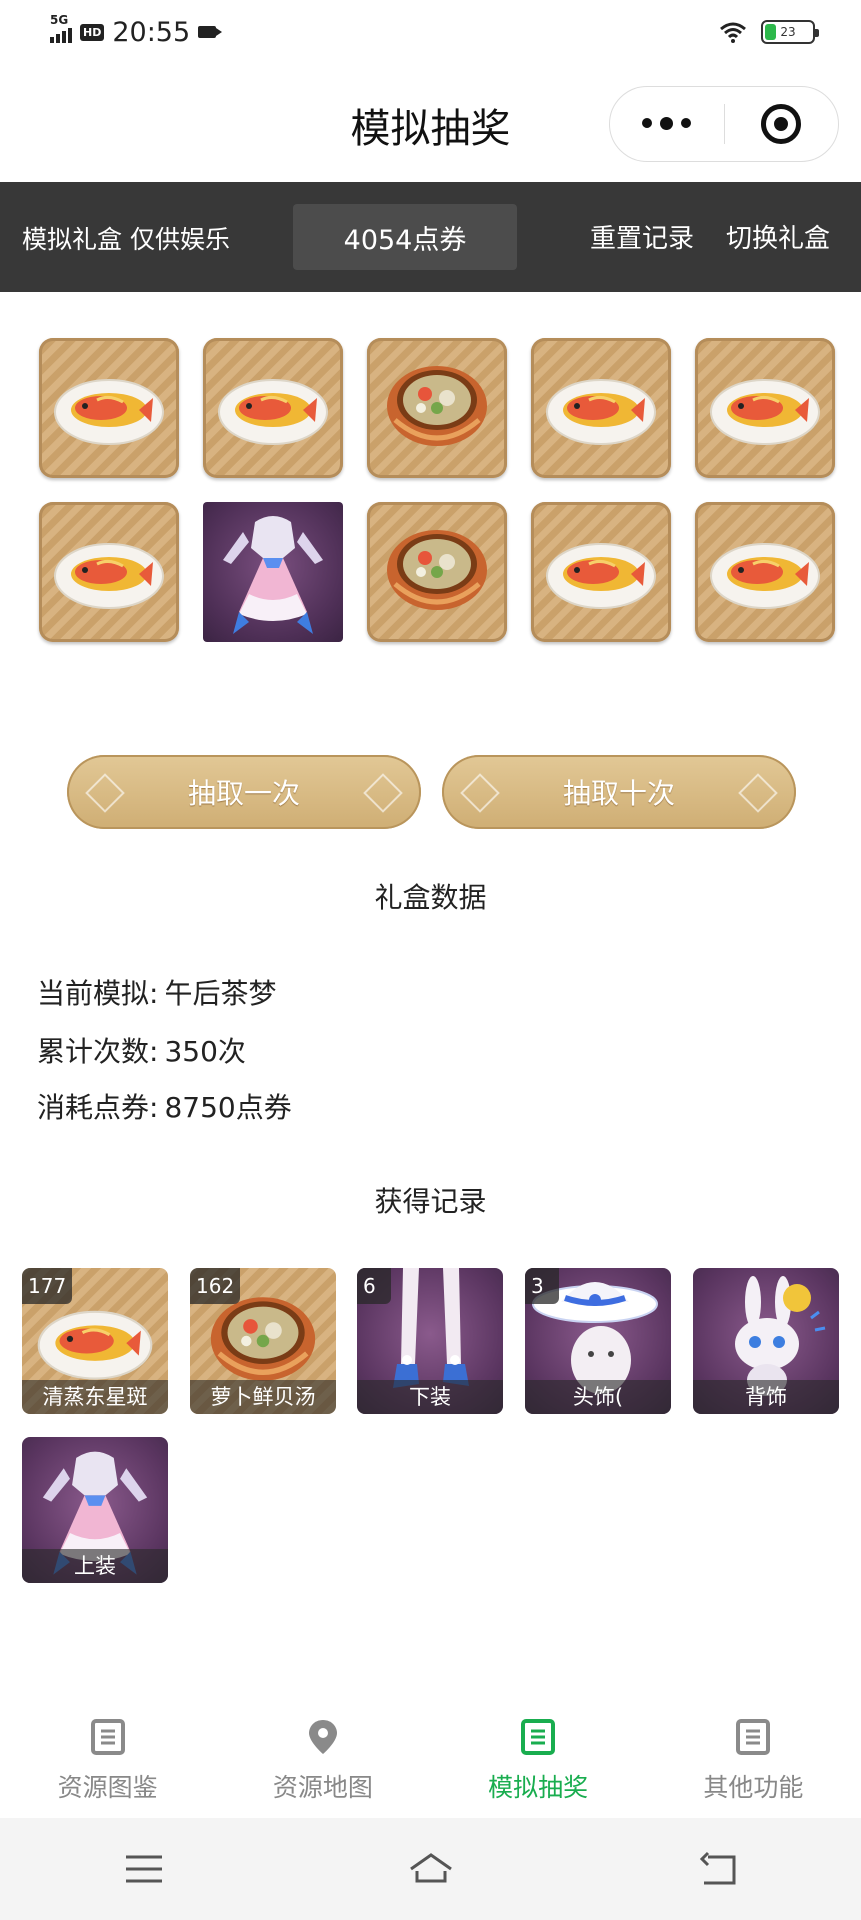 The width and height of the screenshot is (861, 1920). I want to click on record-count-badge: 177, so click(47, 1286).